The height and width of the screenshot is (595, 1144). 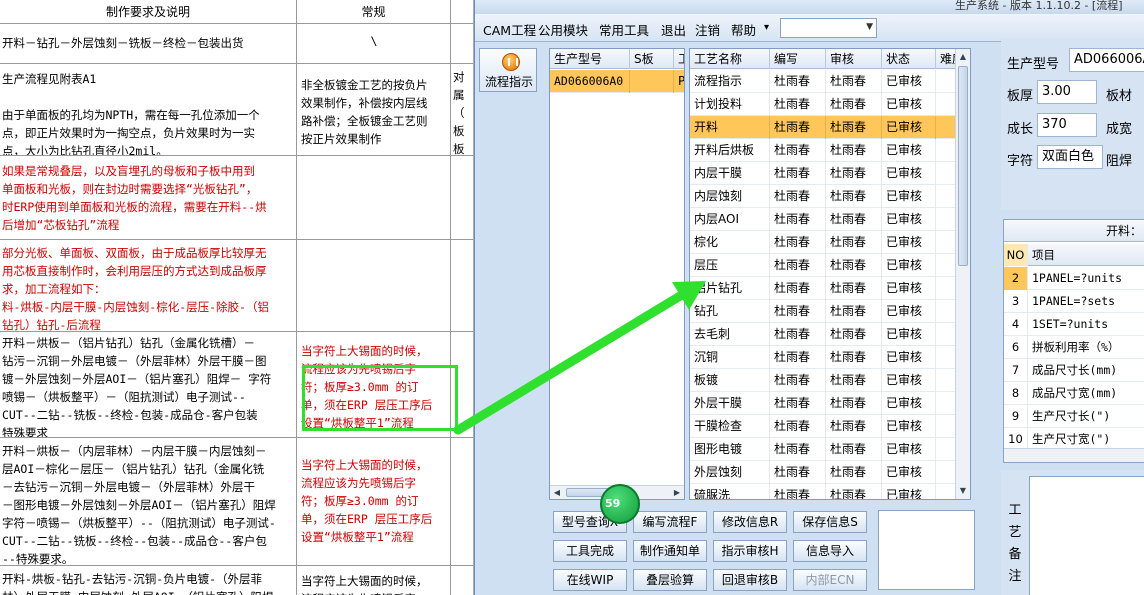 I want to click on process-row: 硫脲洗 杜雨春 杜雨春 已审核, so click(x=823, y=491).